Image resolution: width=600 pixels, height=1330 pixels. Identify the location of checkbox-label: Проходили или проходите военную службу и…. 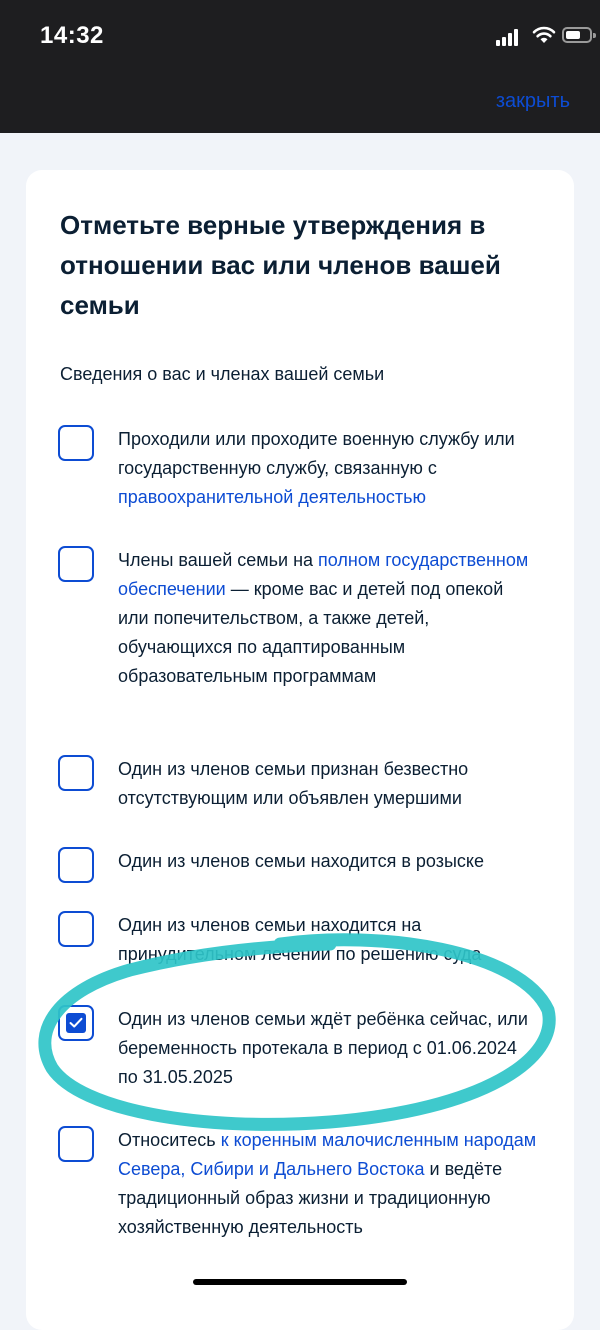
(316, 468).